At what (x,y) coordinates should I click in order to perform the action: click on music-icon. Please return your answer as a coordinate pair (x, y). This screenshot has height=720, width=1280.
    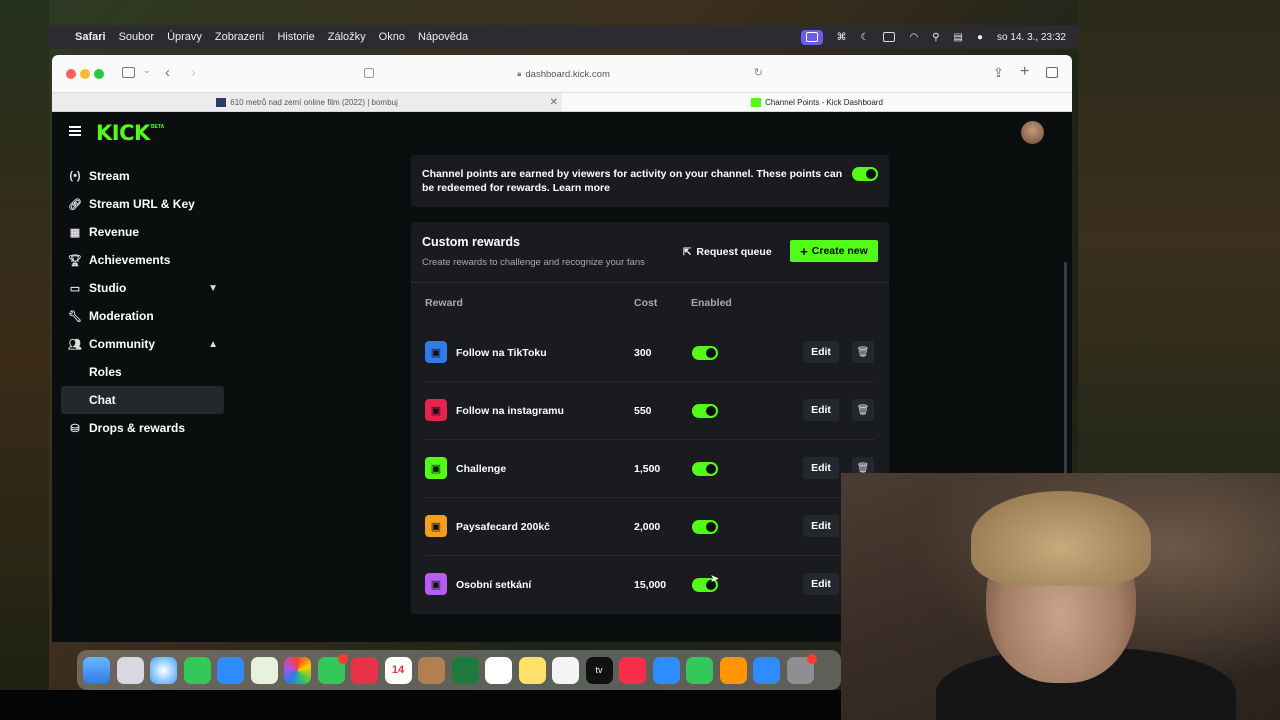
    Looking at the image, I should click on (632, 670).